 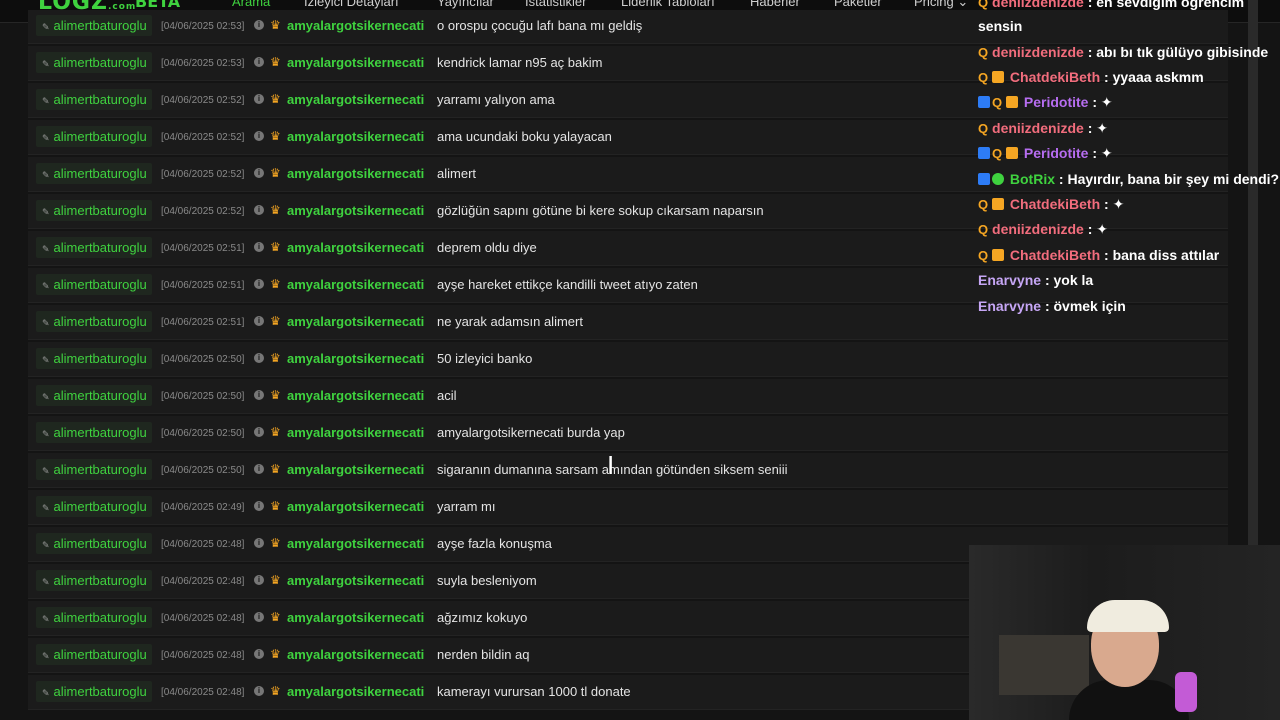 I want to click on nav-item-yayincilar: Yayıncılar, so click(x=465, y=4).